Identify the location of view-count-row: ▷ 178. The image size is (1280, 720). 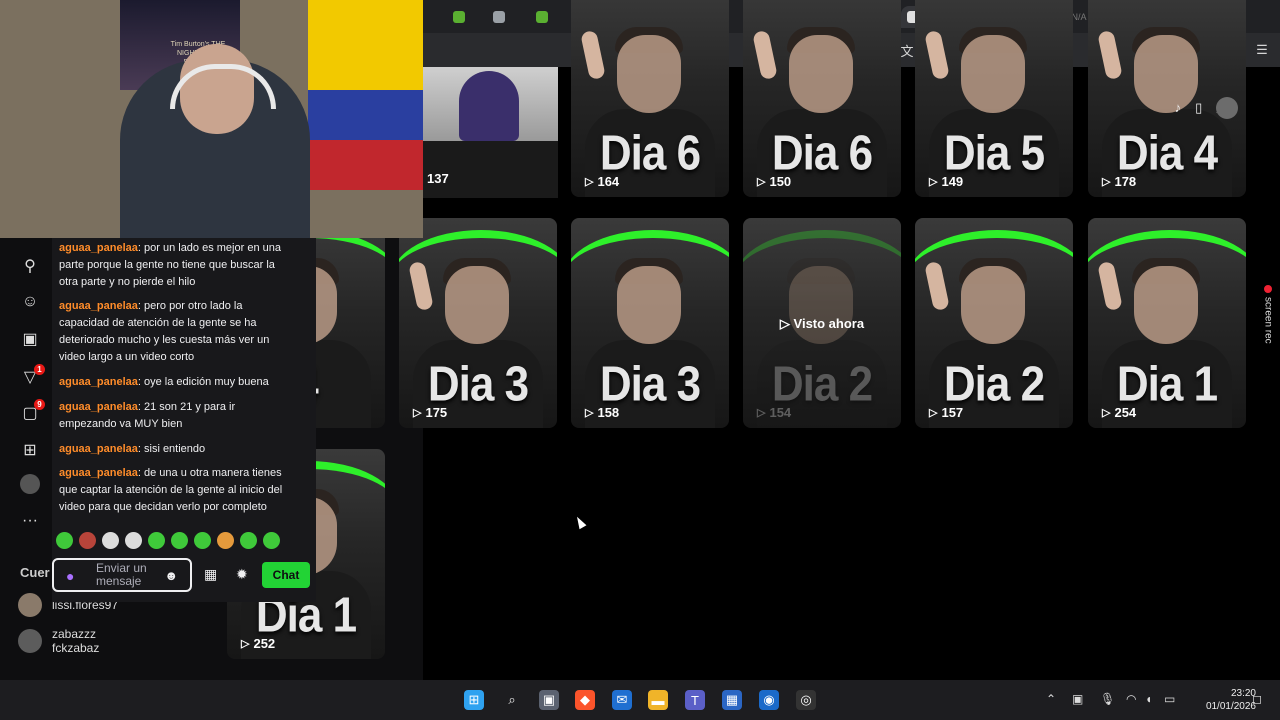
(1119, 181).